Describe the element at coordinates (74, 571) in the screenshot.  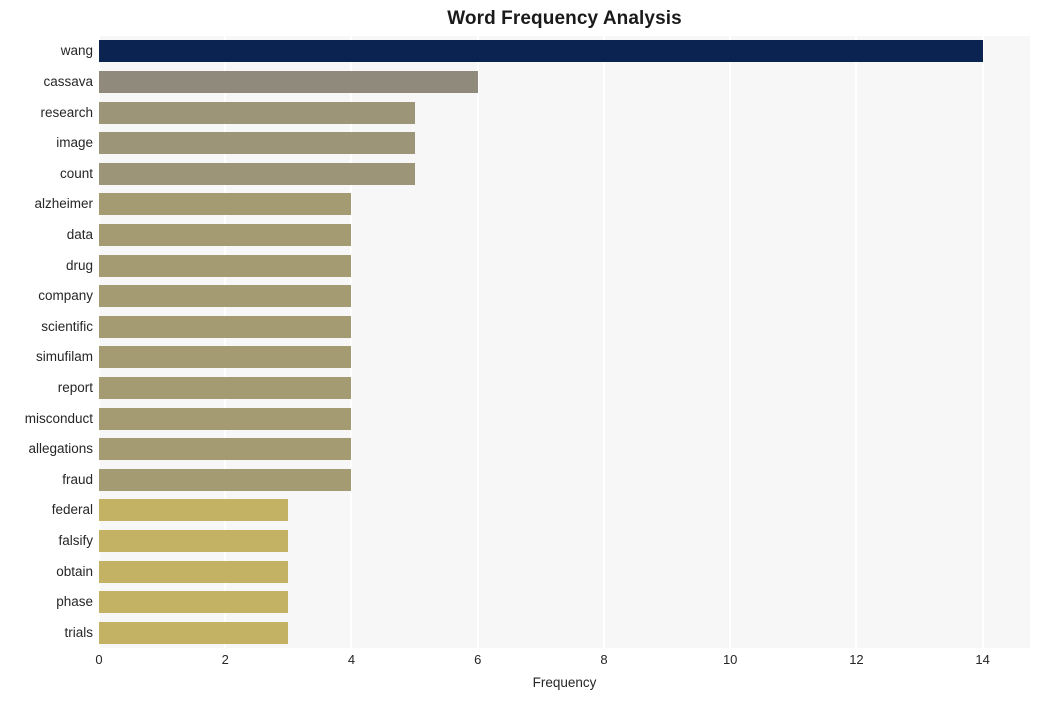
I see `y-tick-label-obtain: obtain` at that location.